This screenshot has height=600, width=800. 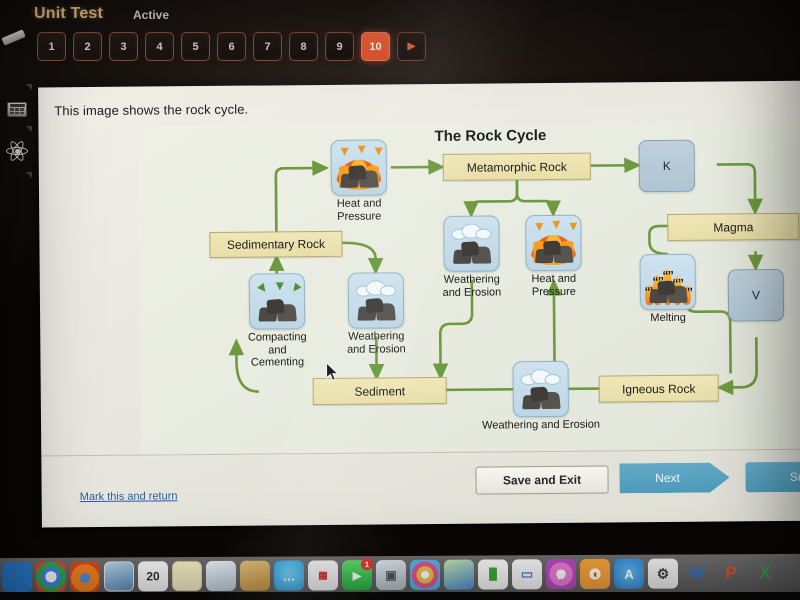 I want to click on box-magma: Magma, so click(x=733, y=226).